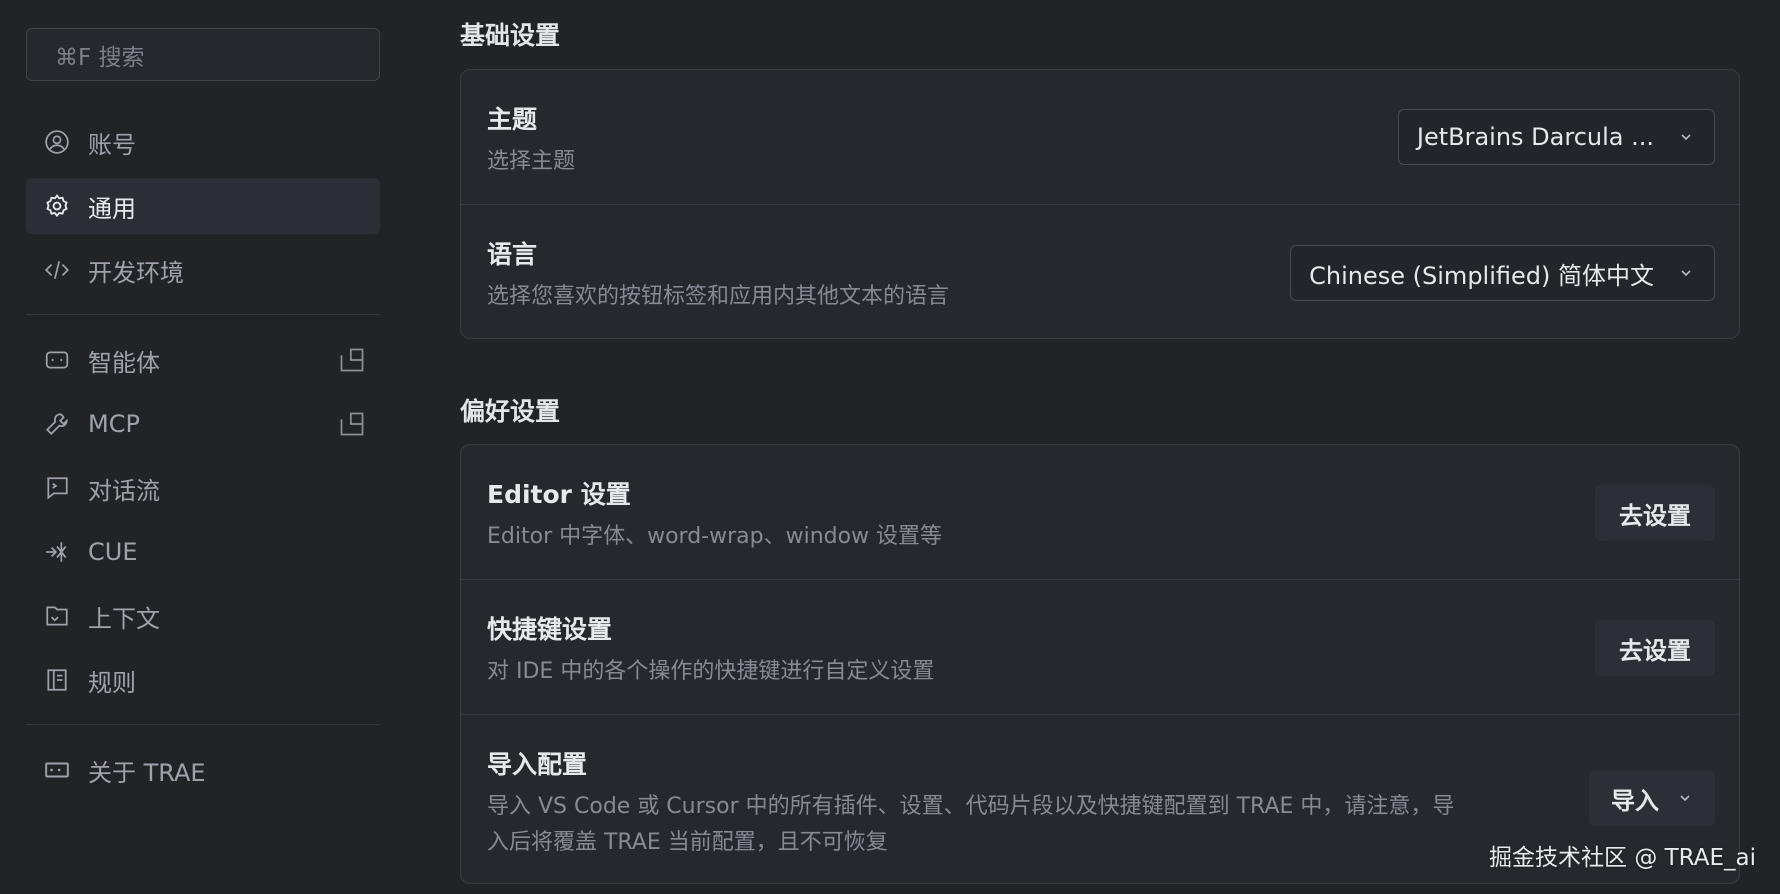 Image resolution: width=1780 pixels, height=894 pixels. I want to click on section-title-preferences: 偏好设置, so click(510, 411).